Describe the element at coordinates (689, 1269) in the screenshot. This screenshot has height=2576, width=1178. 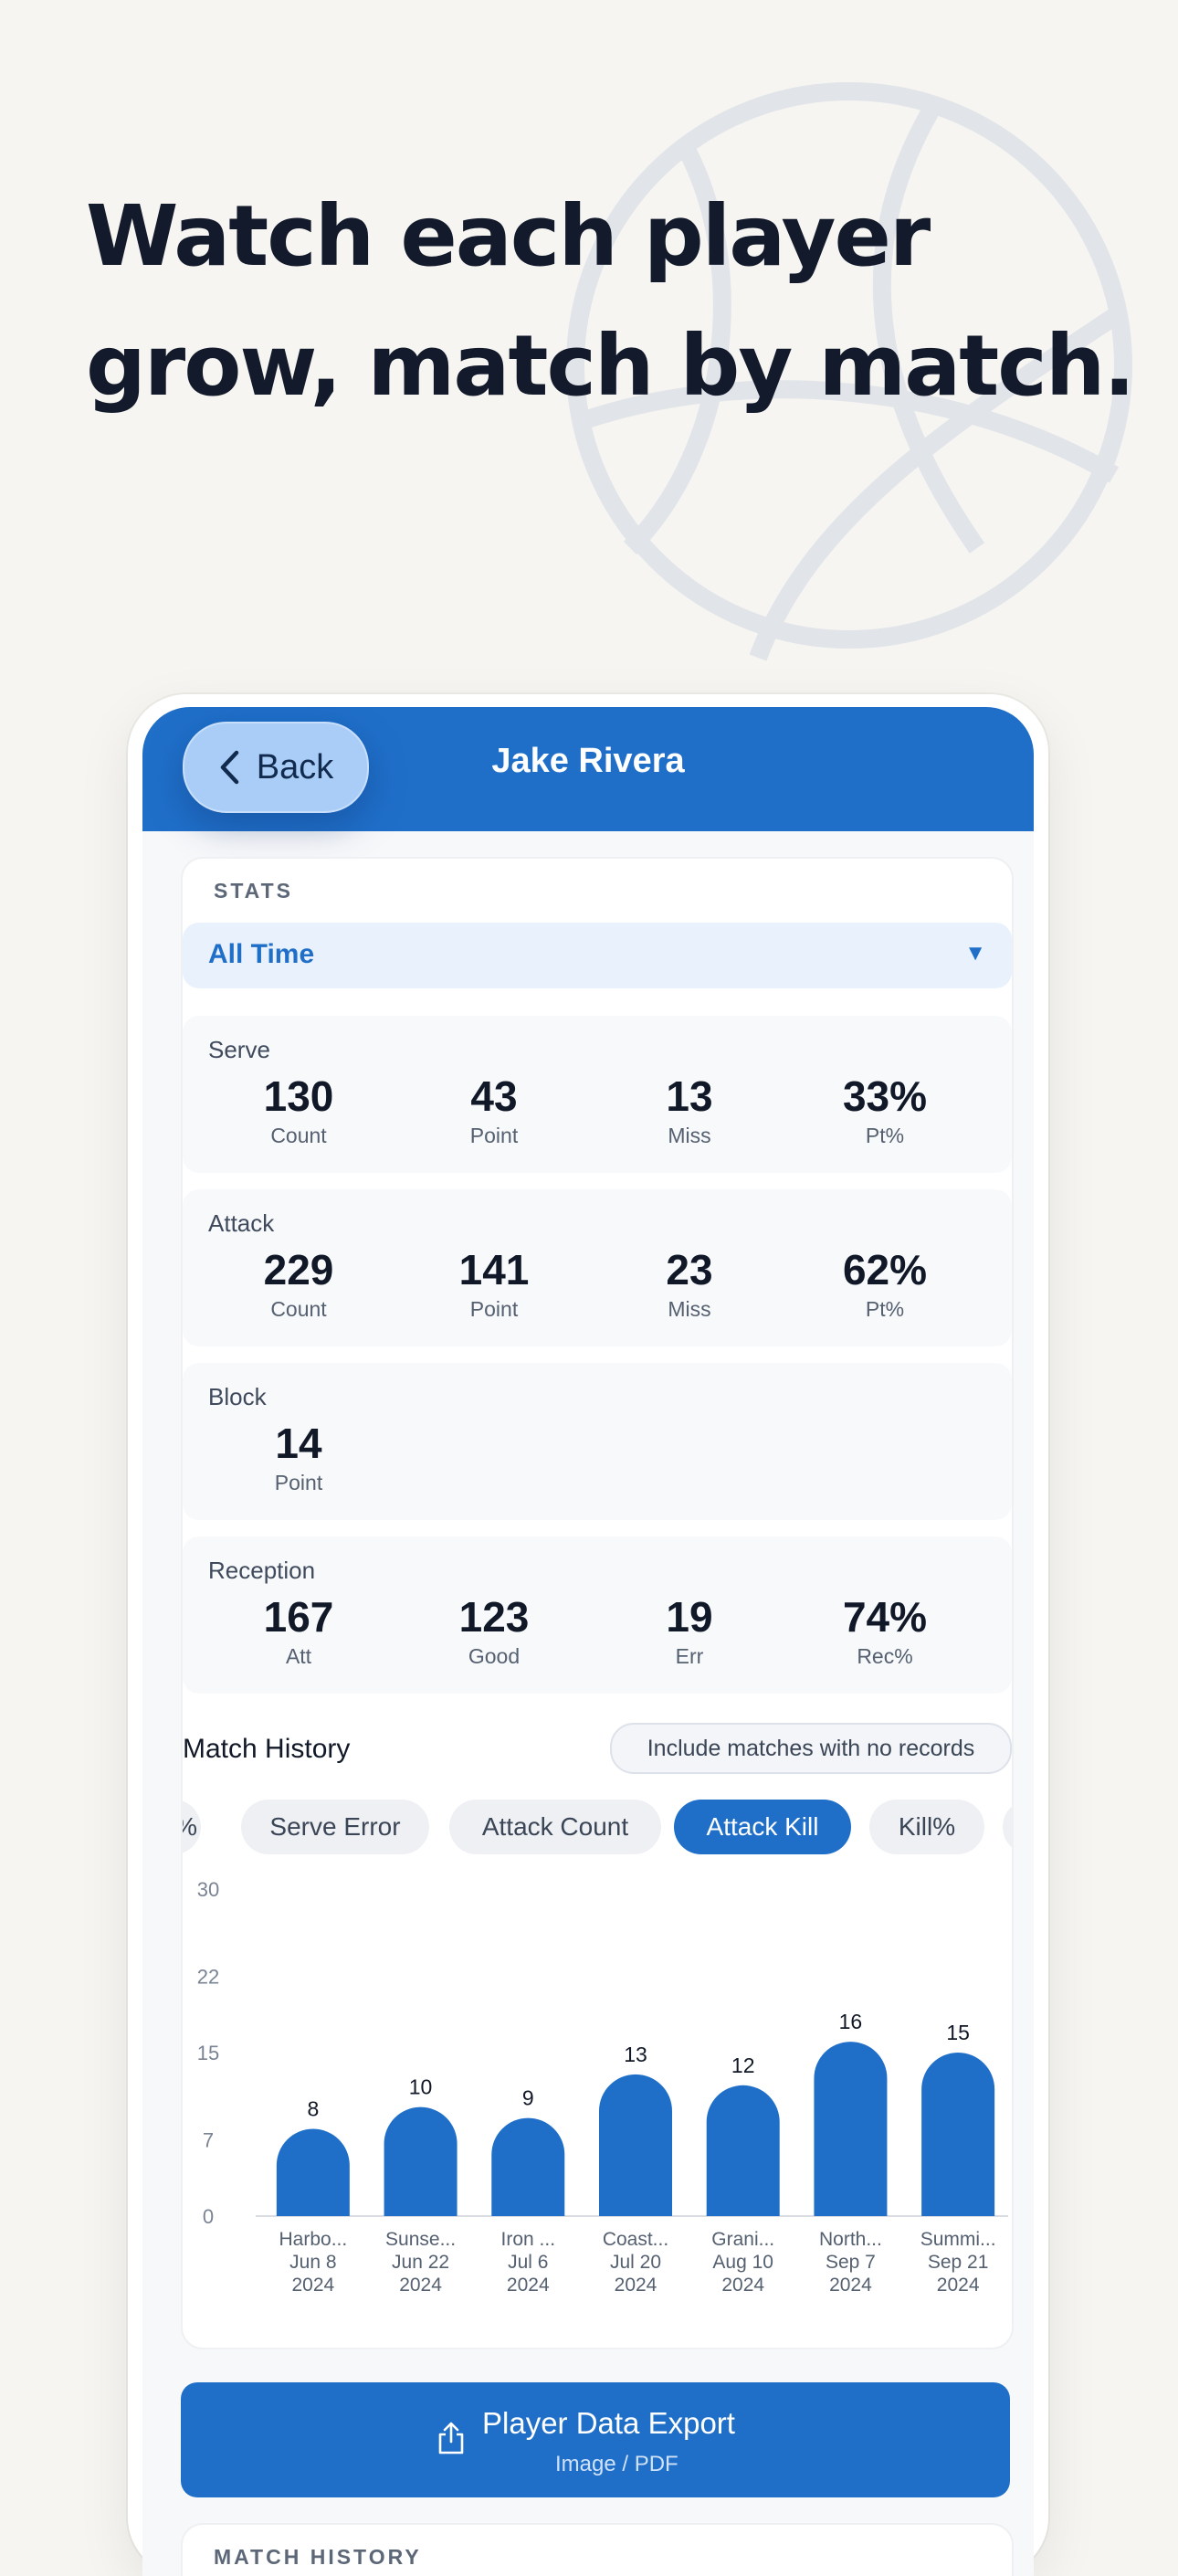
I see `stat-value: 23` at that location.